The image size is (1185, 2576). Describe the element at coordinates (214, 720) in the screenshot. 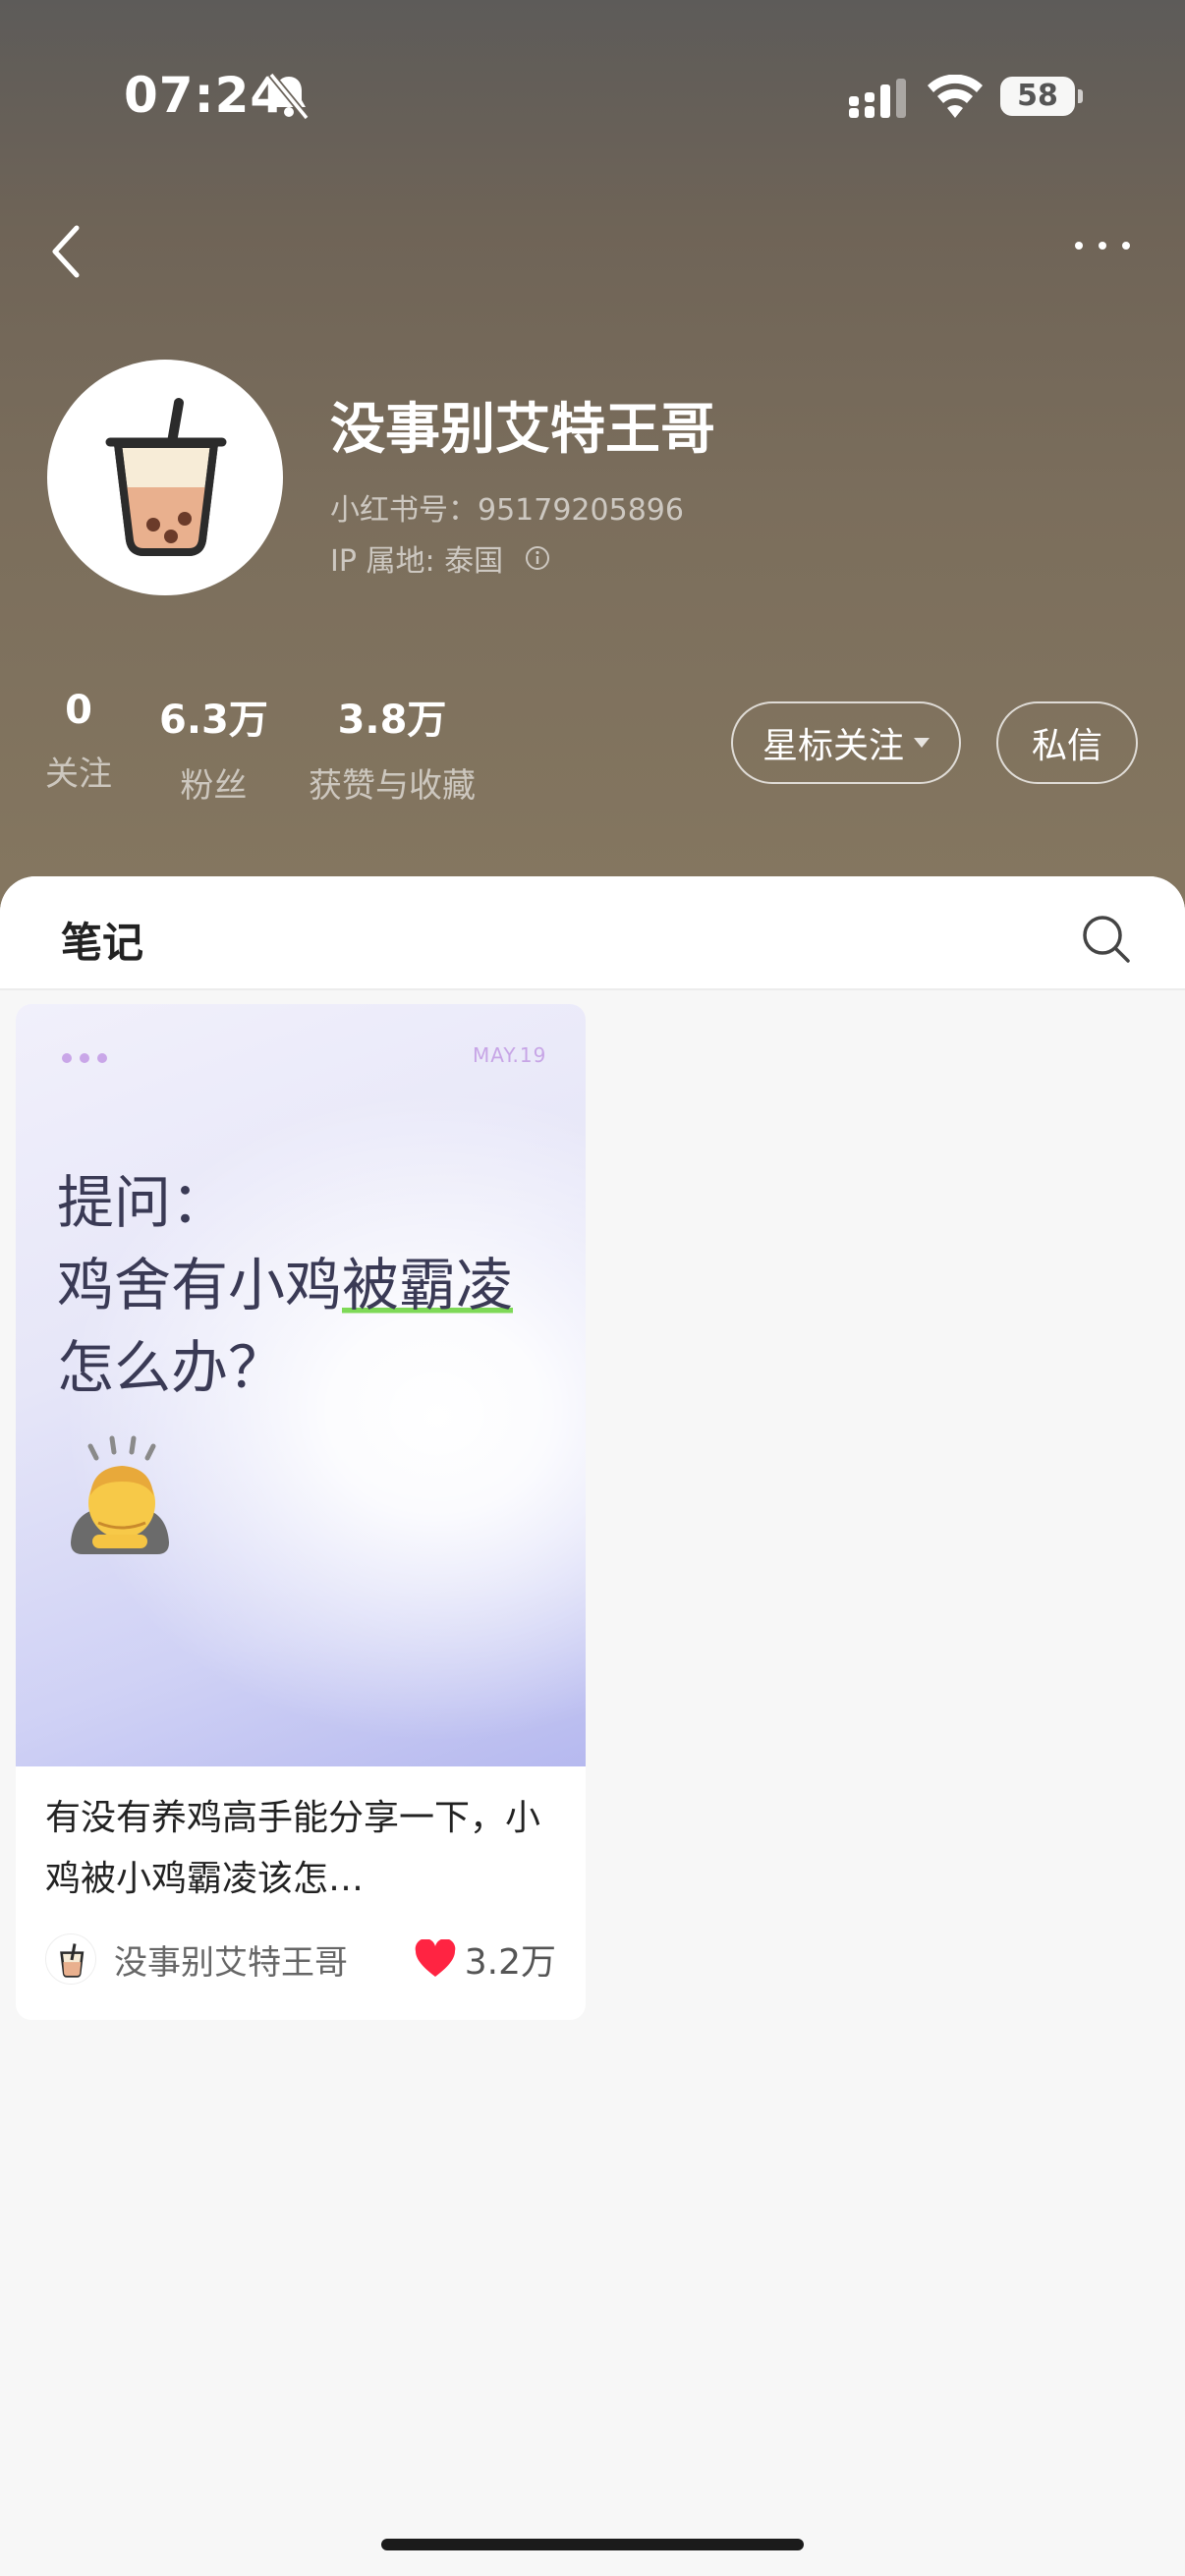

I see `stat-followers-value: 6.3万` at that location.